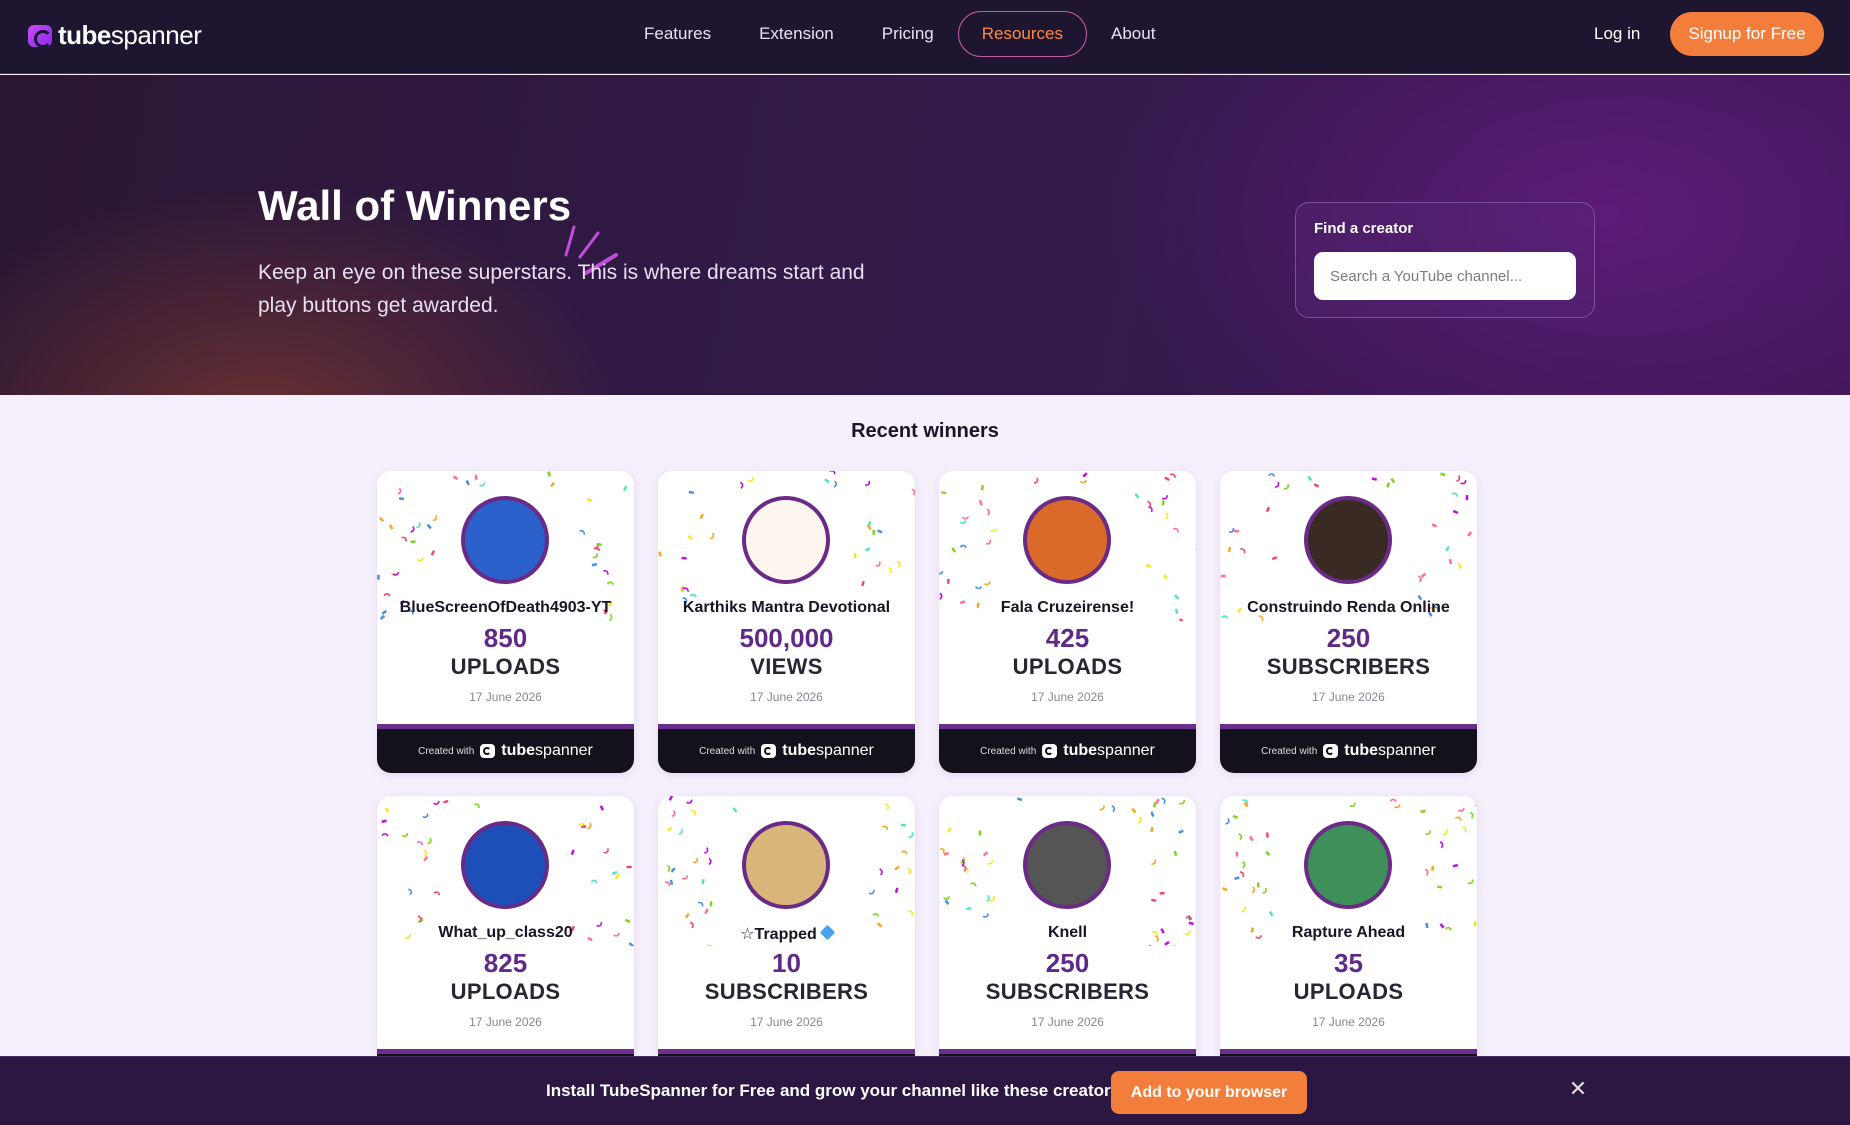 The height and width of the screenshot is (1125, 1850). Describe the element at coordinates (677, 34) in the screenshot. I see `nav-link-features: Features` at that location.